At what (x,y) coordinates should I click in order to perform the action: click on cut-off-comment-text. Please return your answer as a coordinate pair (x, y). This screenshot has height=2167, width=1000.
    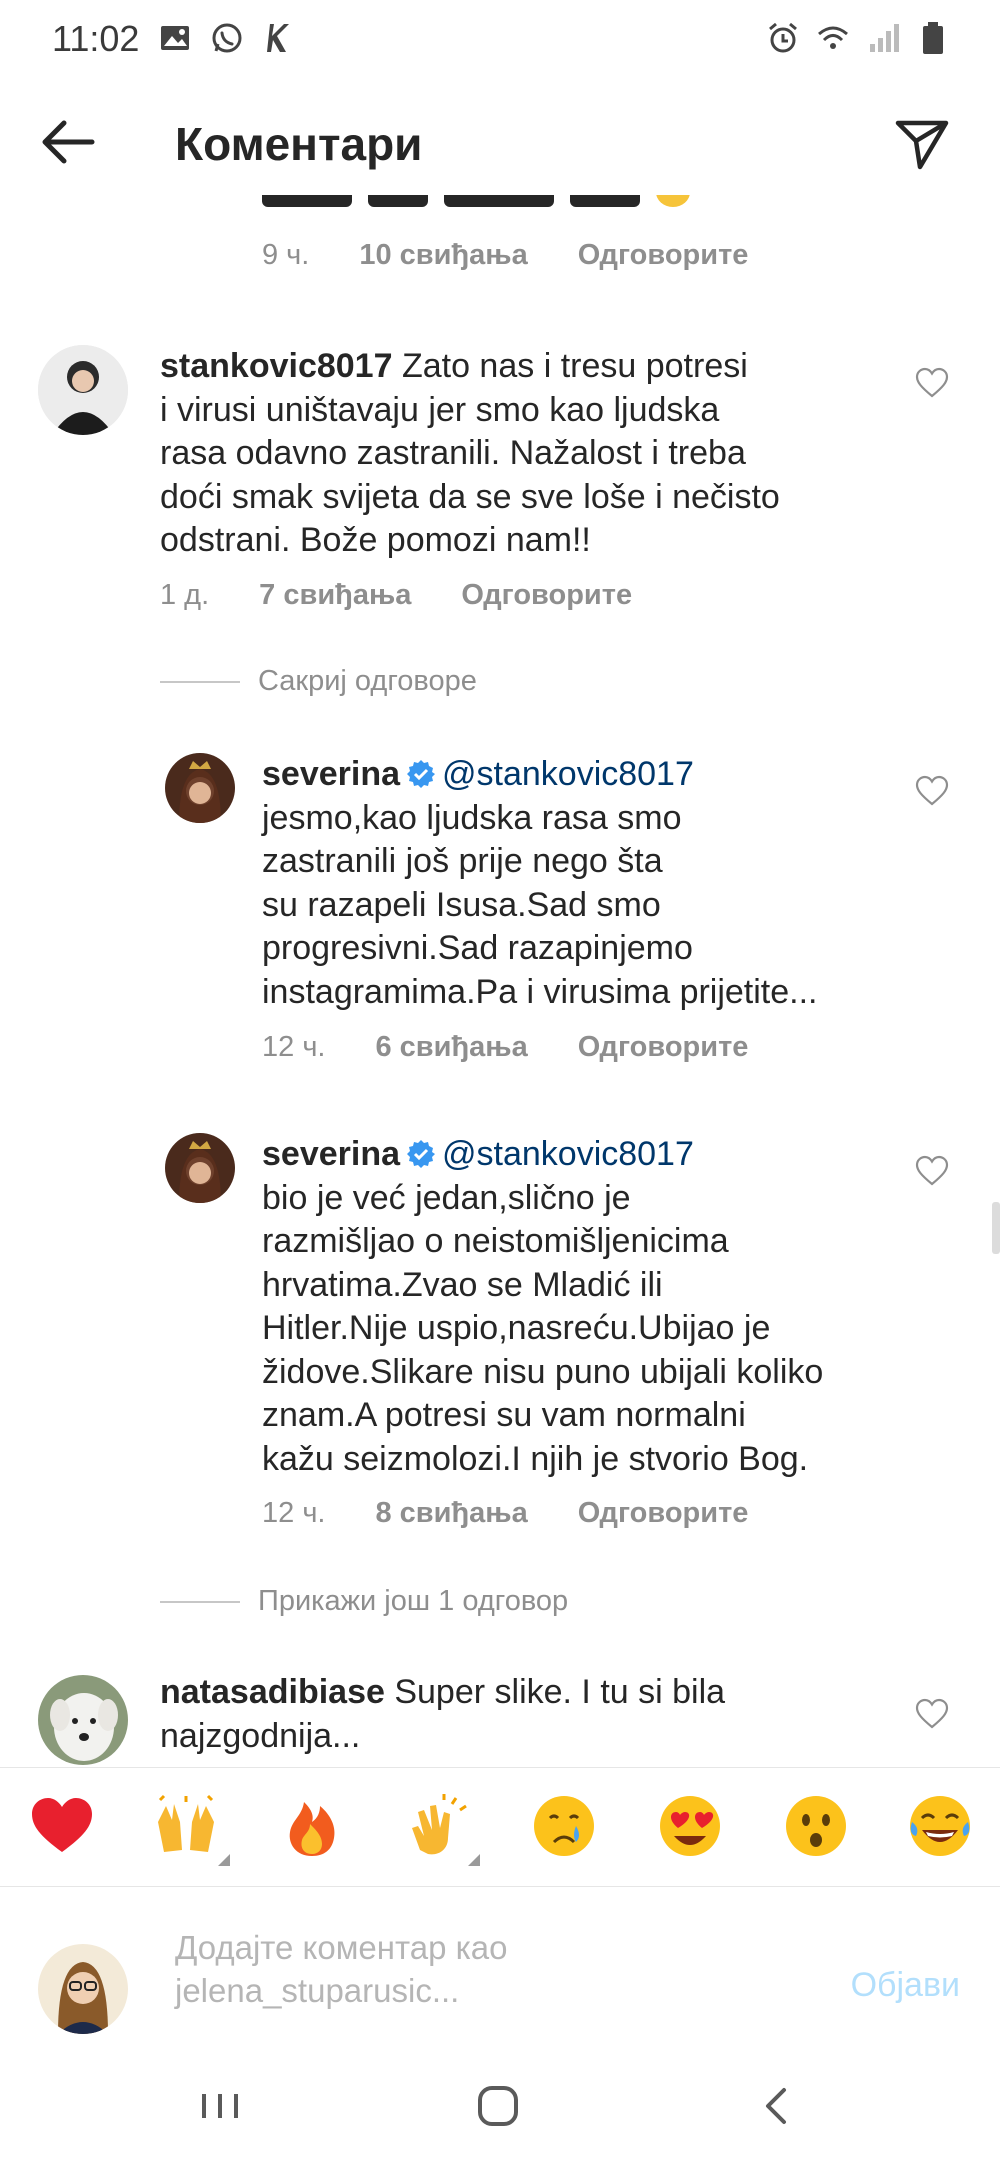
    Looking at the image, I should click on (482, 207).